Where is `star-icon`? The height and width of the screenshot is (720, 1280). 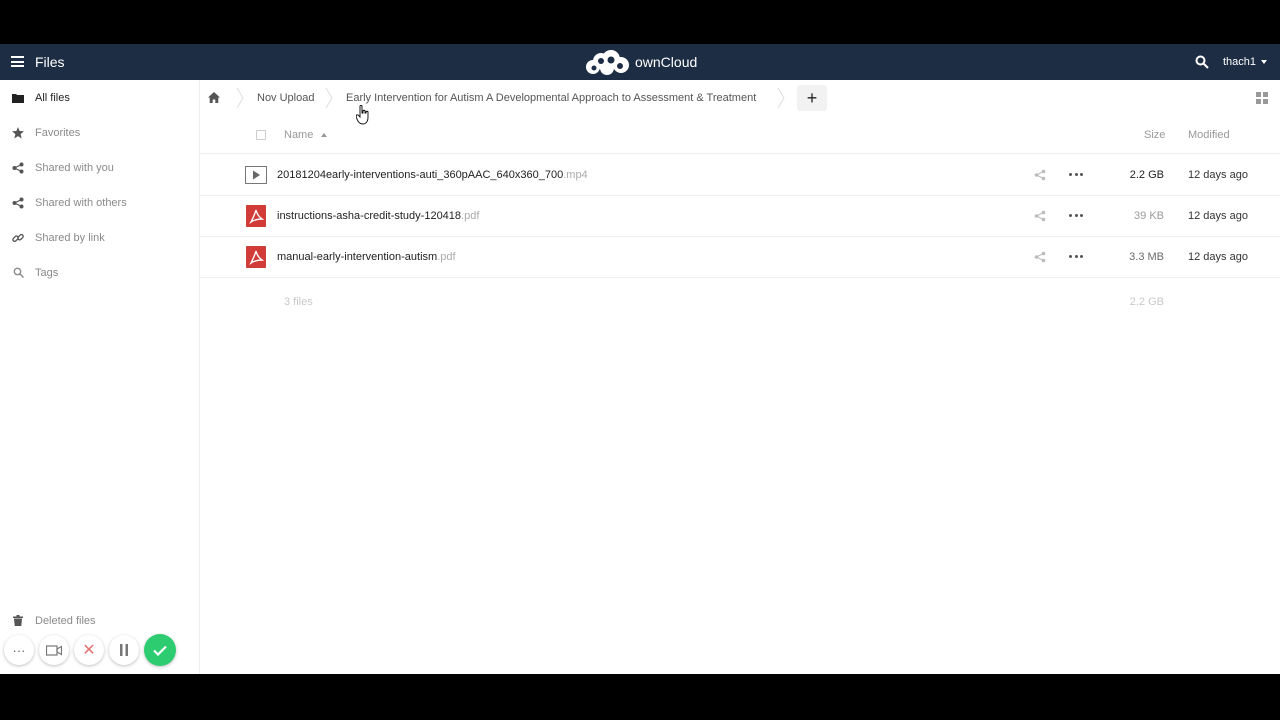
star-icon is located at coordinates (18, 133).